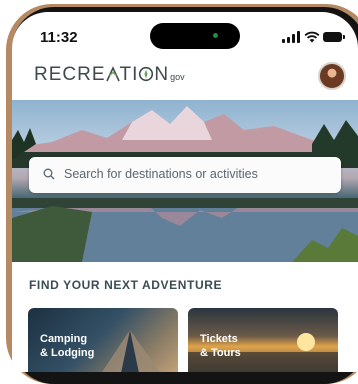 Image resolution: width=358 pixels, height=384 pixels. Describe the element at coordinates (334, 37) in the screenshot. I see `battery-icon` at that location.